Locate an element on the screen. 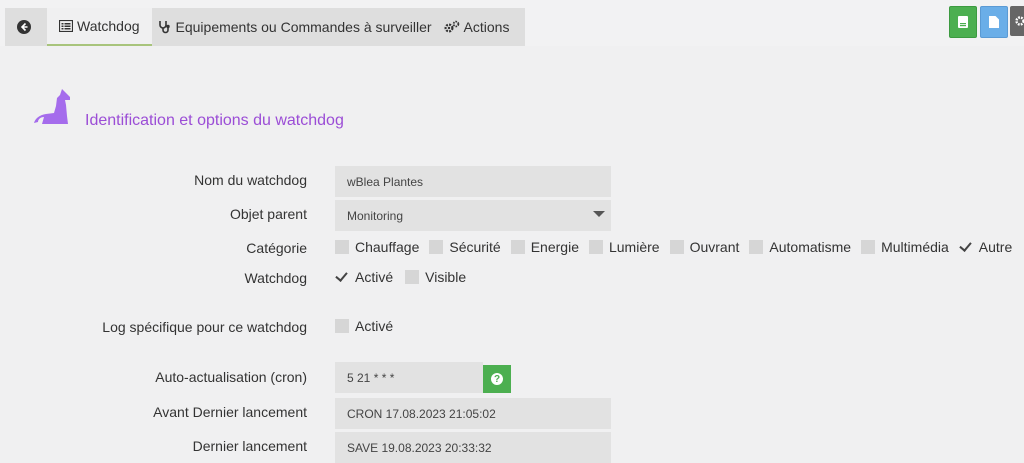  parent-object-select: Monitoring is located at coordinates (473, 215).